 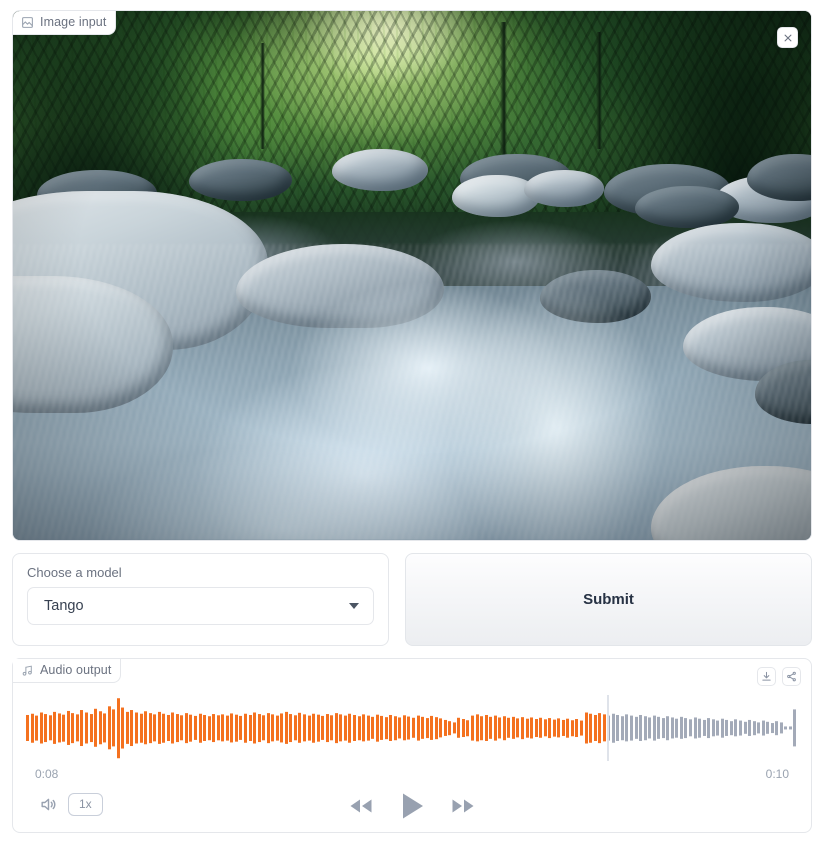 I want to click on image-icon, so click(x=27, y=22).